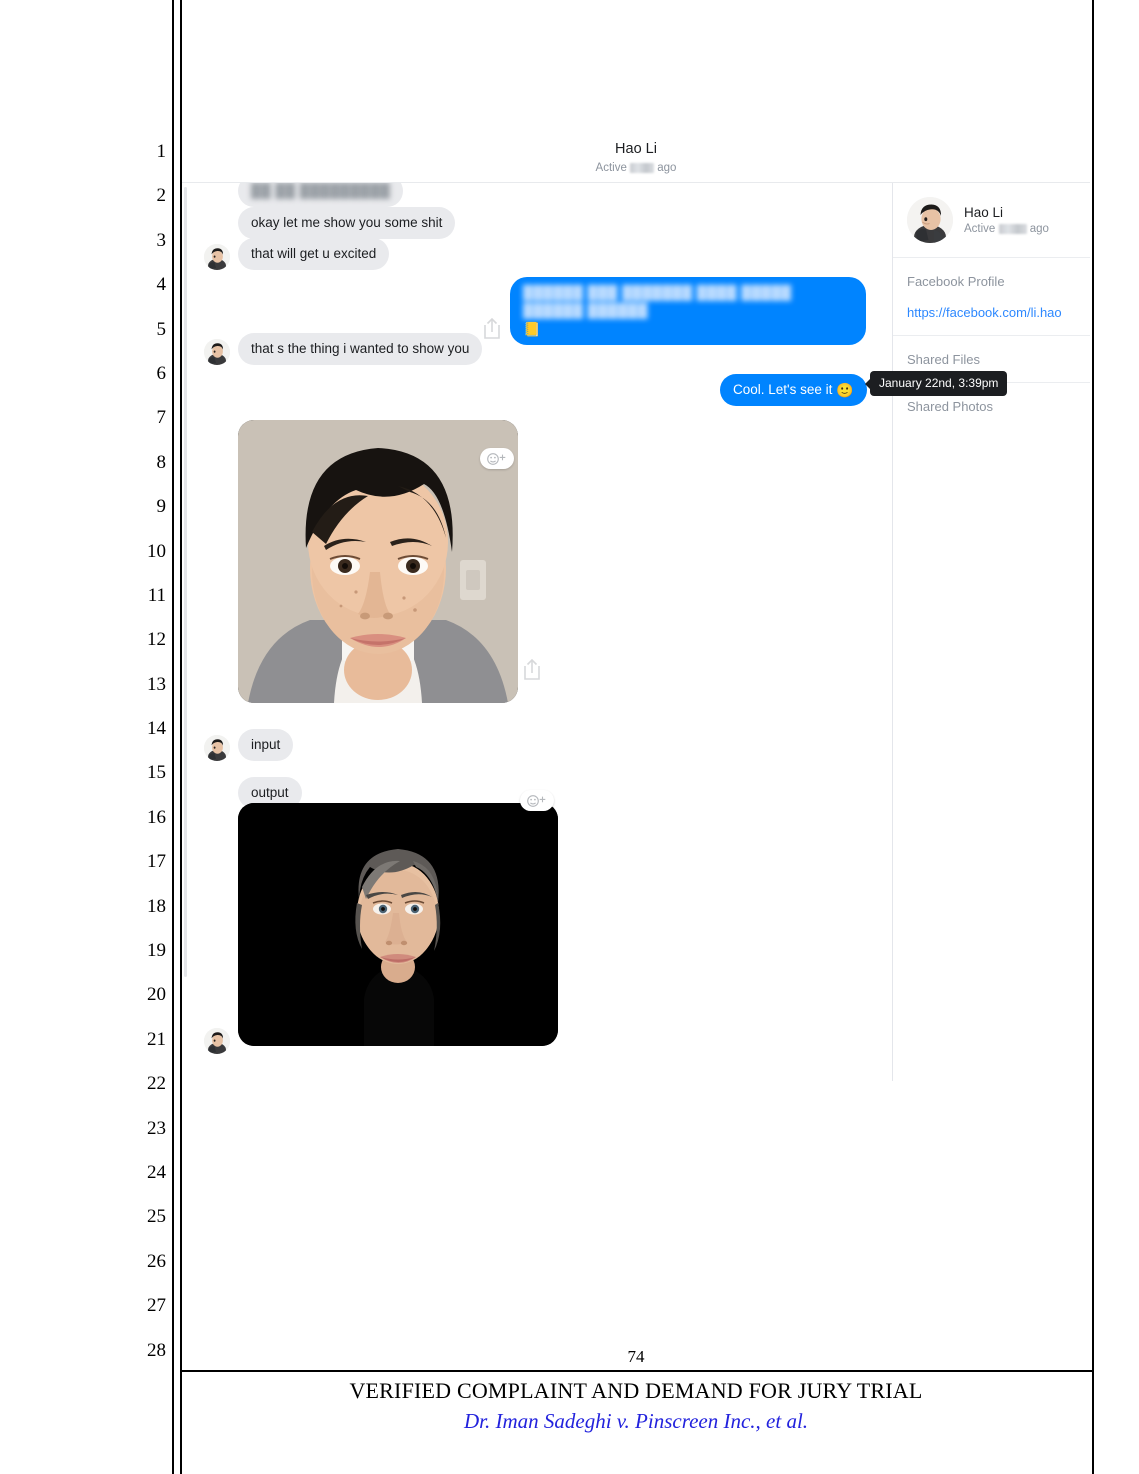  I want to click on message-text: that will get u excited, so click(314, 253).